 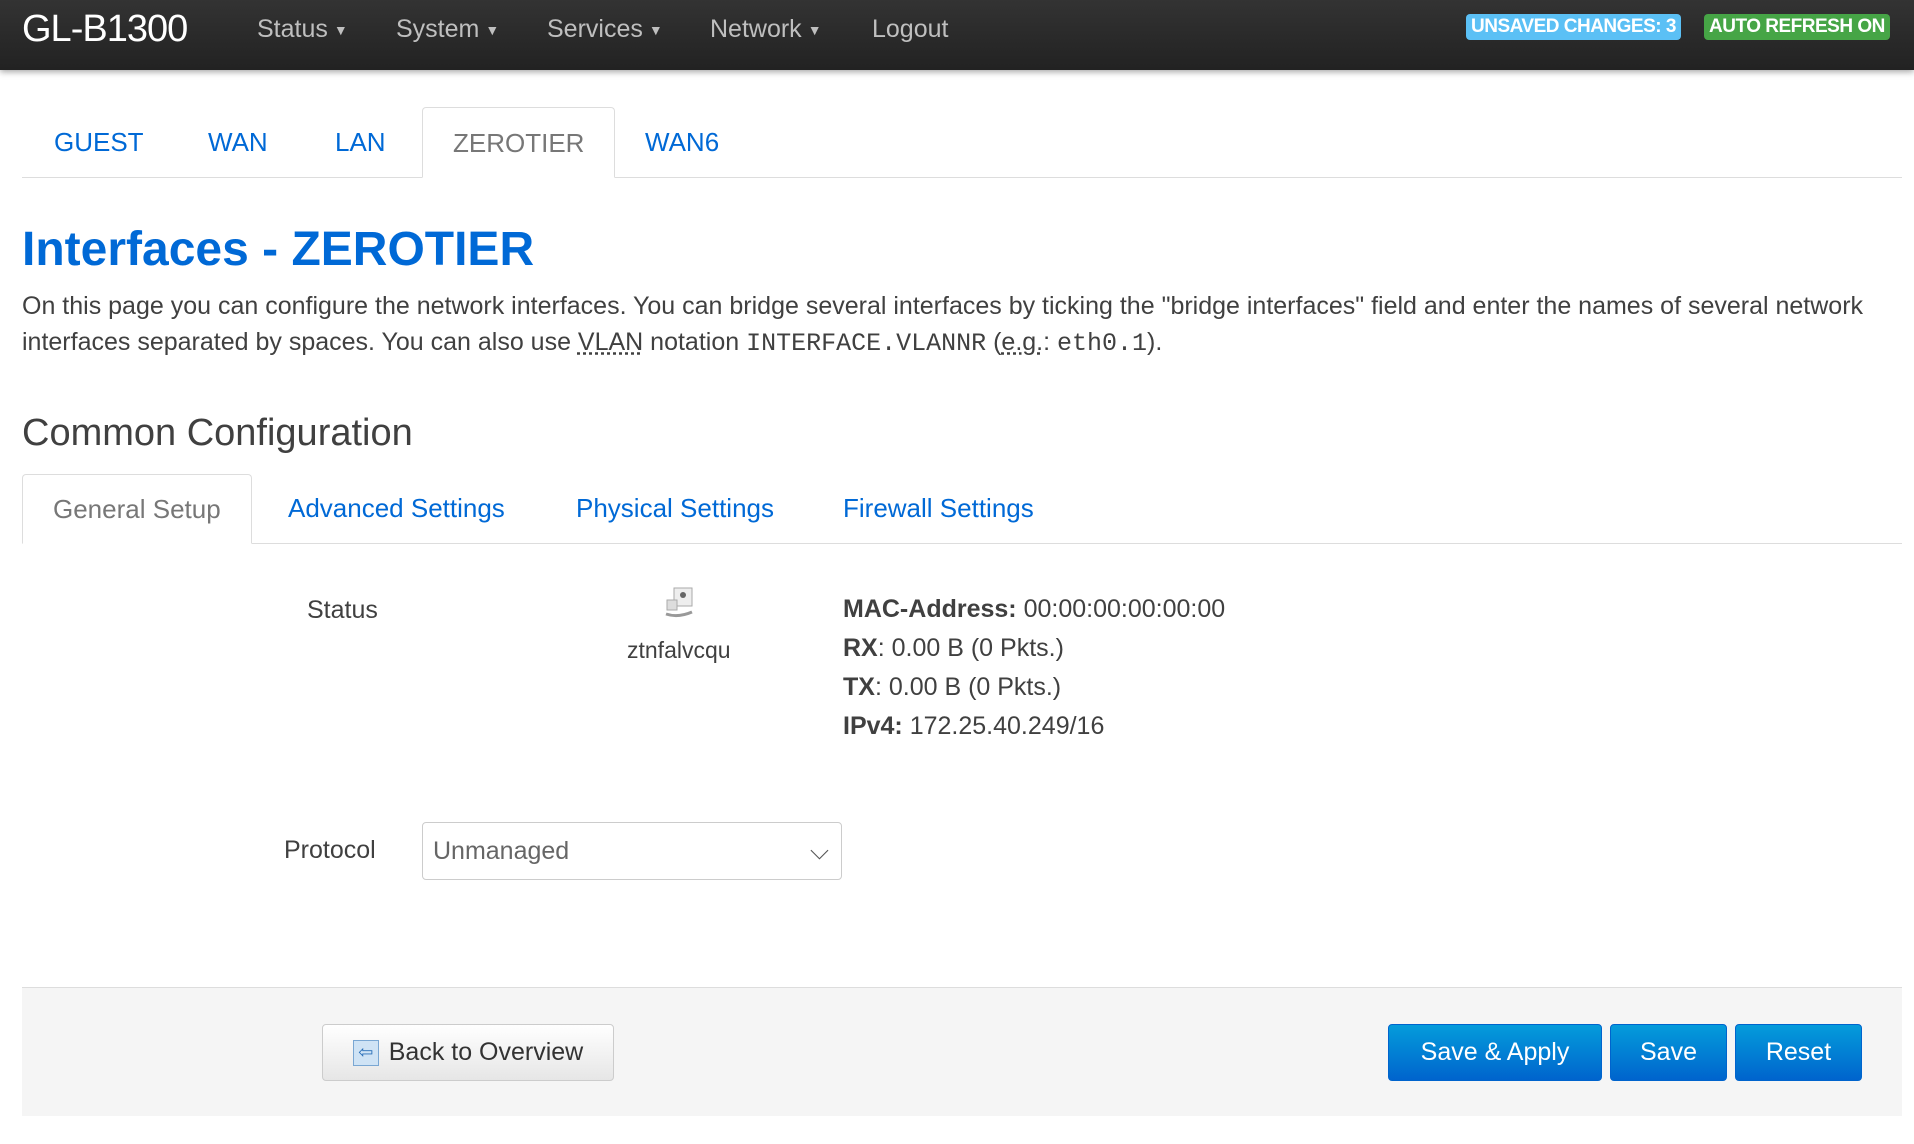 I want to click on save-button: Save, so click(x=1668, y=1052).